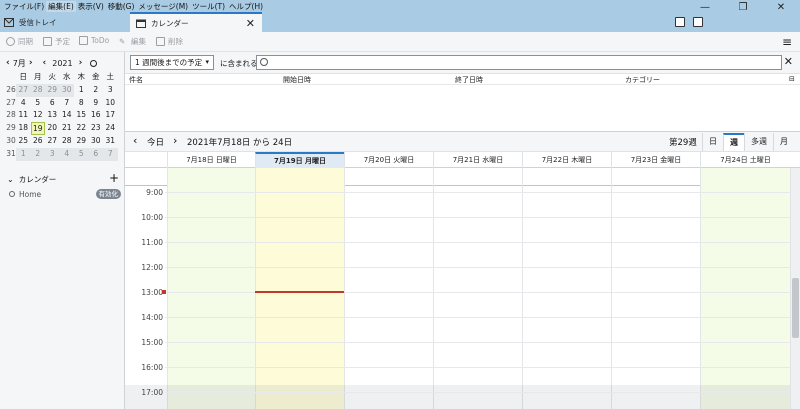  Describe the element at coordinates (94, 40) in the screenshot. I see `new-todo-button: ToDo` at that location.